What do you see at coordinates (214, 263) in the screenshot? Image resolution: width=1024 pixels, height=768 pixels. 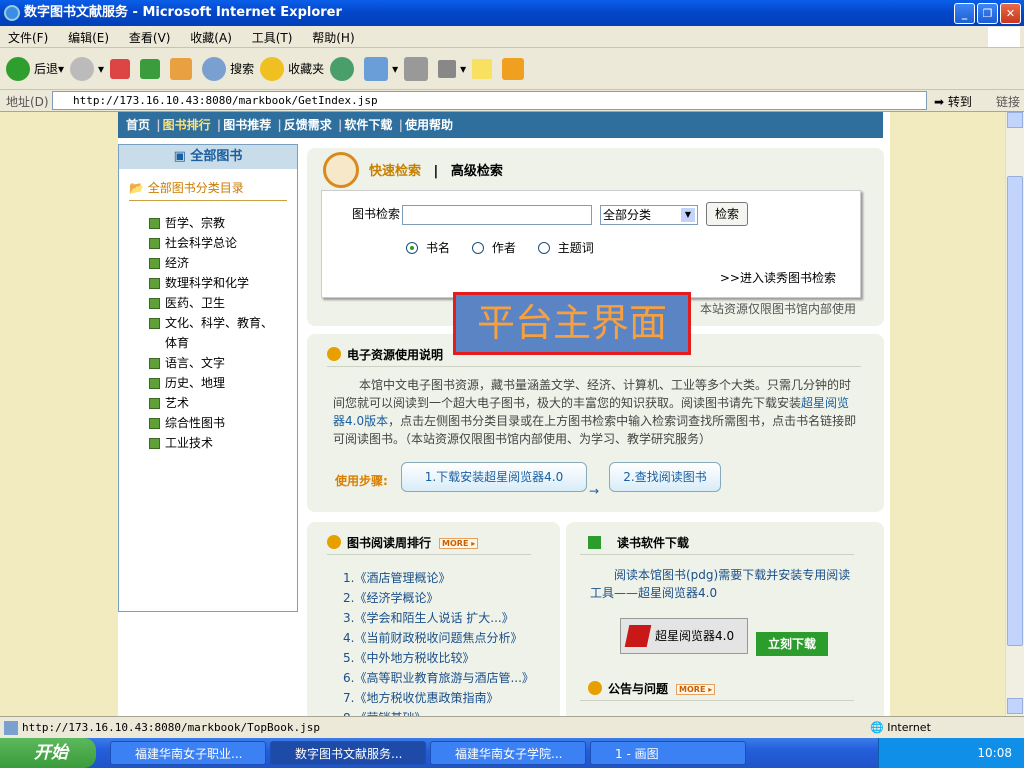 I see `category-item: 经济` at bounding box center [214, 263].